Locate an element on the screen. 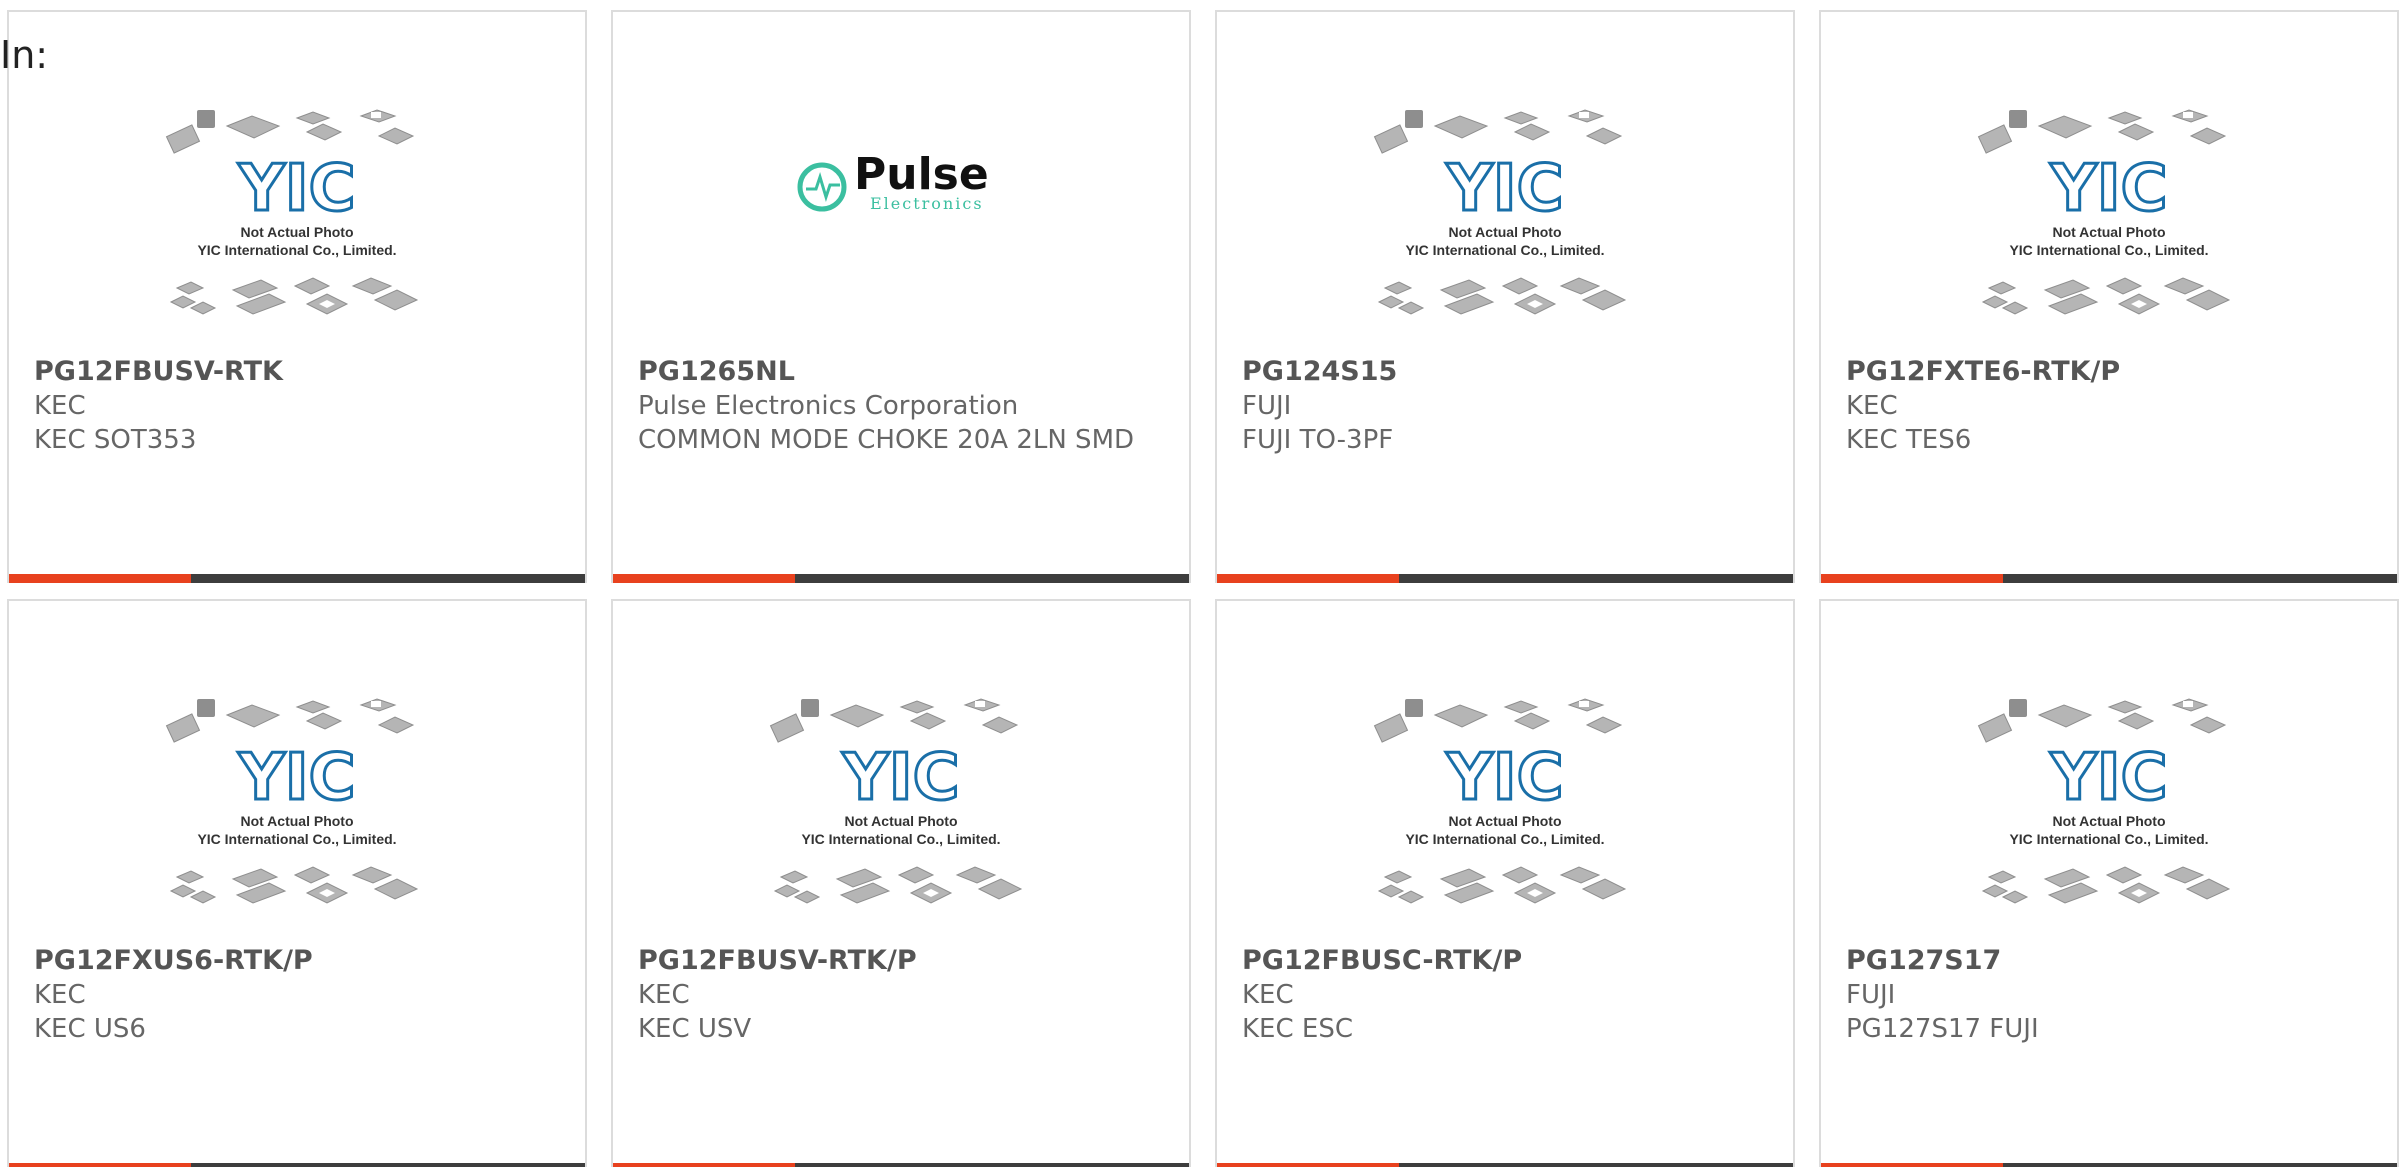 Image resolution: width=2400 pixels, height=1167 pixels. description: KEC USV is located at coordinates (695, 1029).